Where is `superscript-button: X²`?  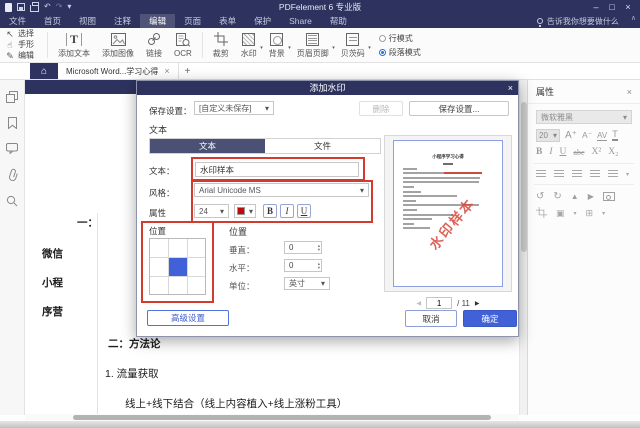 superscript-button: X² is located at coordinates (597, 152).